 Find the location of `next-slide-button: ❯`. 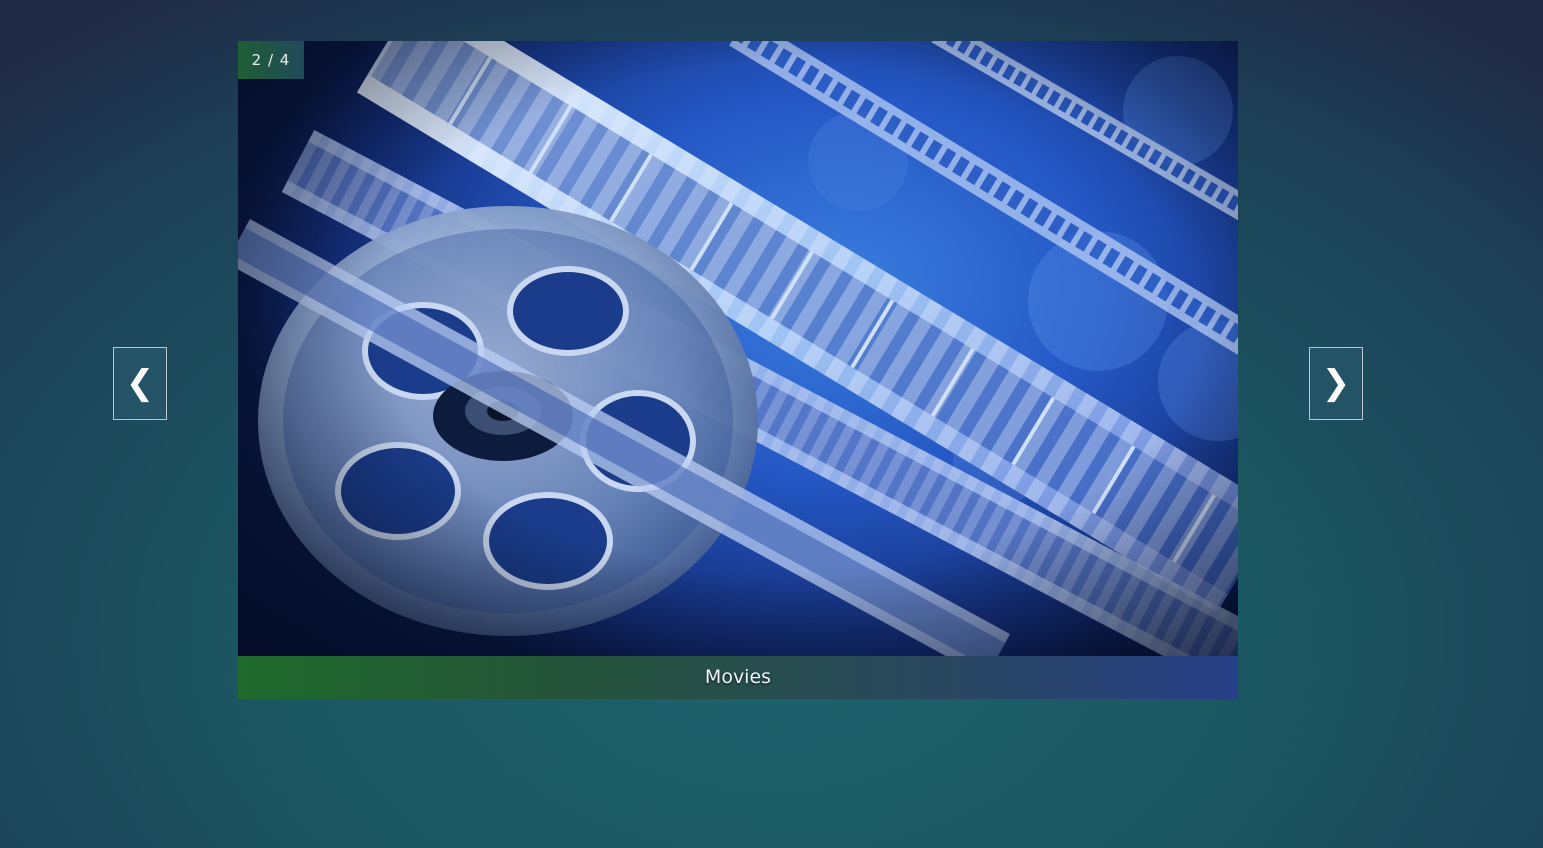

next-slide-button: ❯ is located at coordinates (1336, 383).